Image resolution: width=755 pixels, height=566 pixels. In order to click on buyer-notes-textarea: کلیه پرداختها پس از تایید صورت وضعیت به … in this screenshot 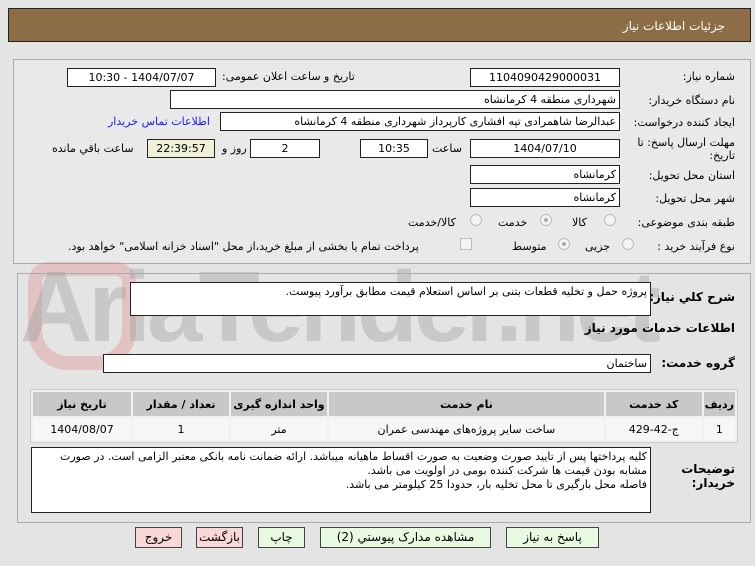, I will do `click(341, 480)`.